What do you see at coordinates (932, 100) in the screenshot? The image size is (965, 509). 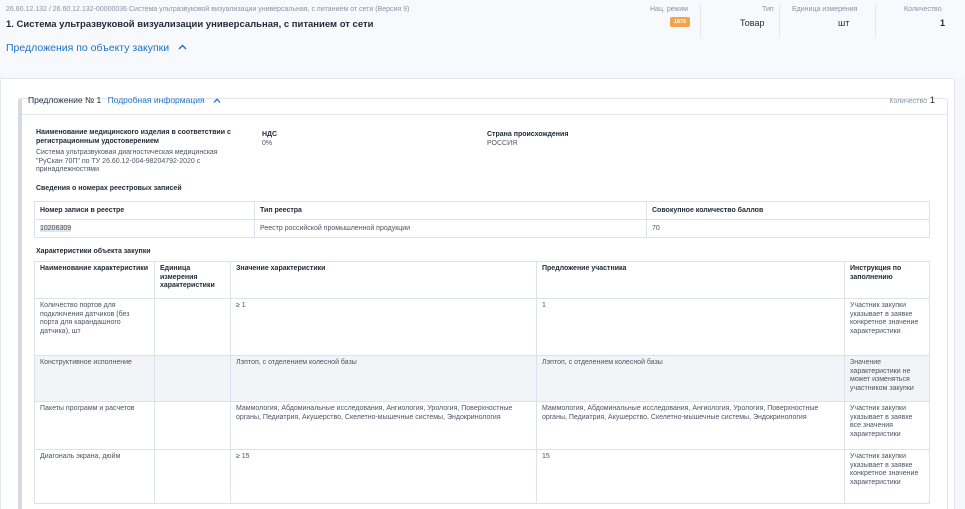 I see `offer-qty-value: 1` at bounding box center [932, 100].